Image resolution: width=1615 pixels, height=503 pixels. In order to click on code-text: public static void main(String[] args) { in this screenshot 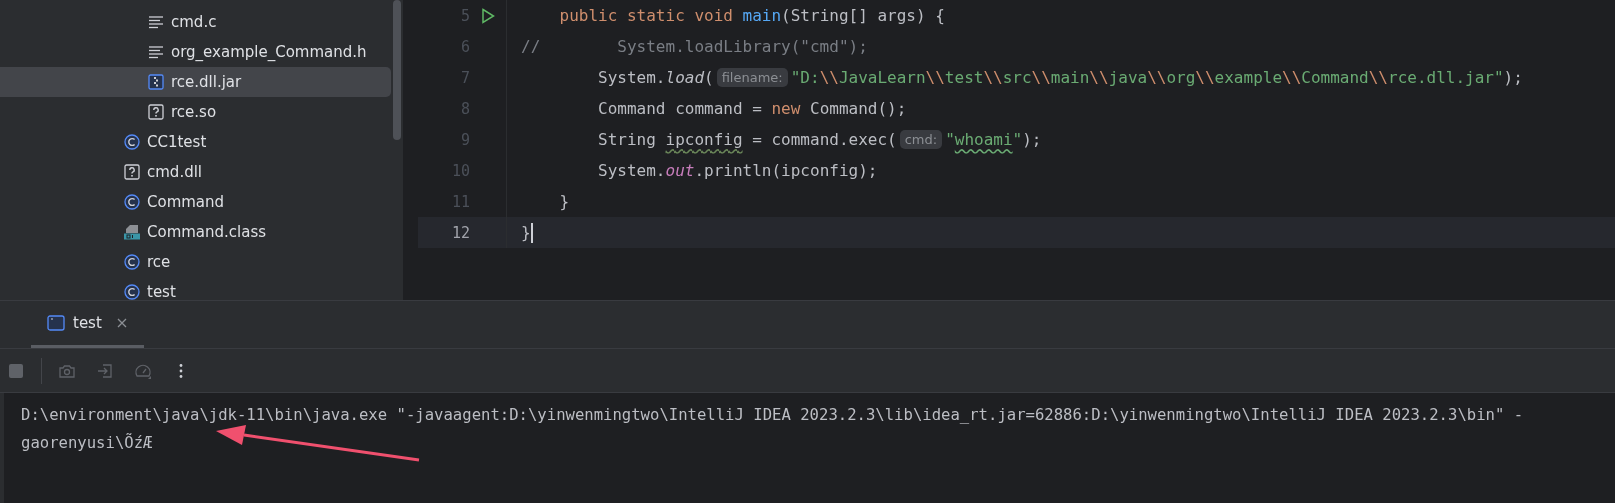, I will do `click(751, 15)`.